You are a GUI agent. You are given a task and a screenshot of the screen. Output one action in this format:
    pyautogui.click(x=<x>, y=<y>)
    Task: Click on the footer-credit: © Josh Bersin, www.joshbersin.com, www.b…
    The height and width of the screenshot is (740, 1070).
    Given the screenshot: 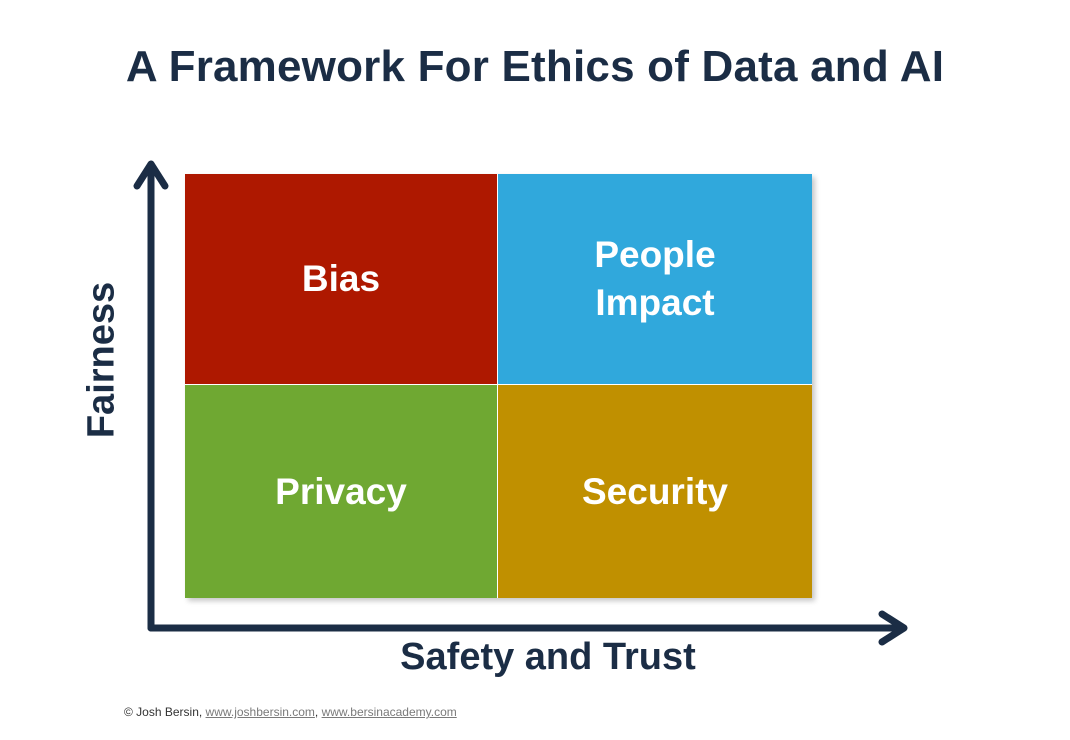 What is the action you would take?
    pyautogui.click(x=290, y=712)
    